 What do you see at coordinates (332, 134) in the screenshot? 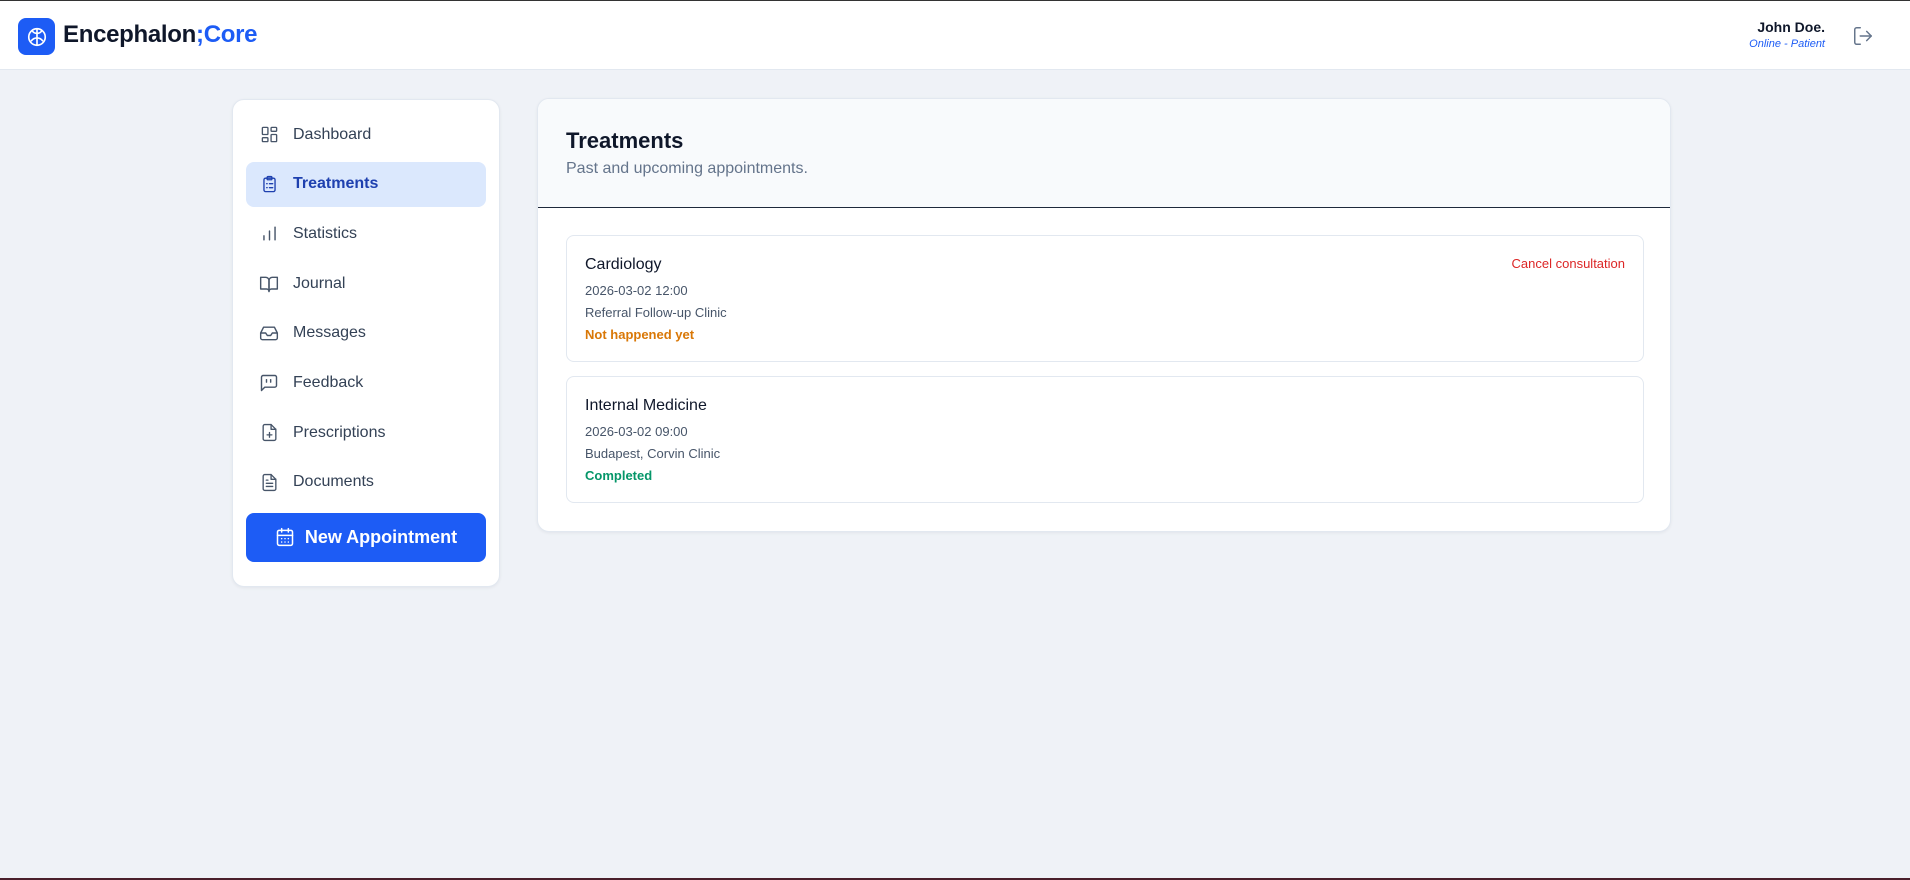
I see `sidebar-item-label: Dashboard` at bounding box center [332, 134].